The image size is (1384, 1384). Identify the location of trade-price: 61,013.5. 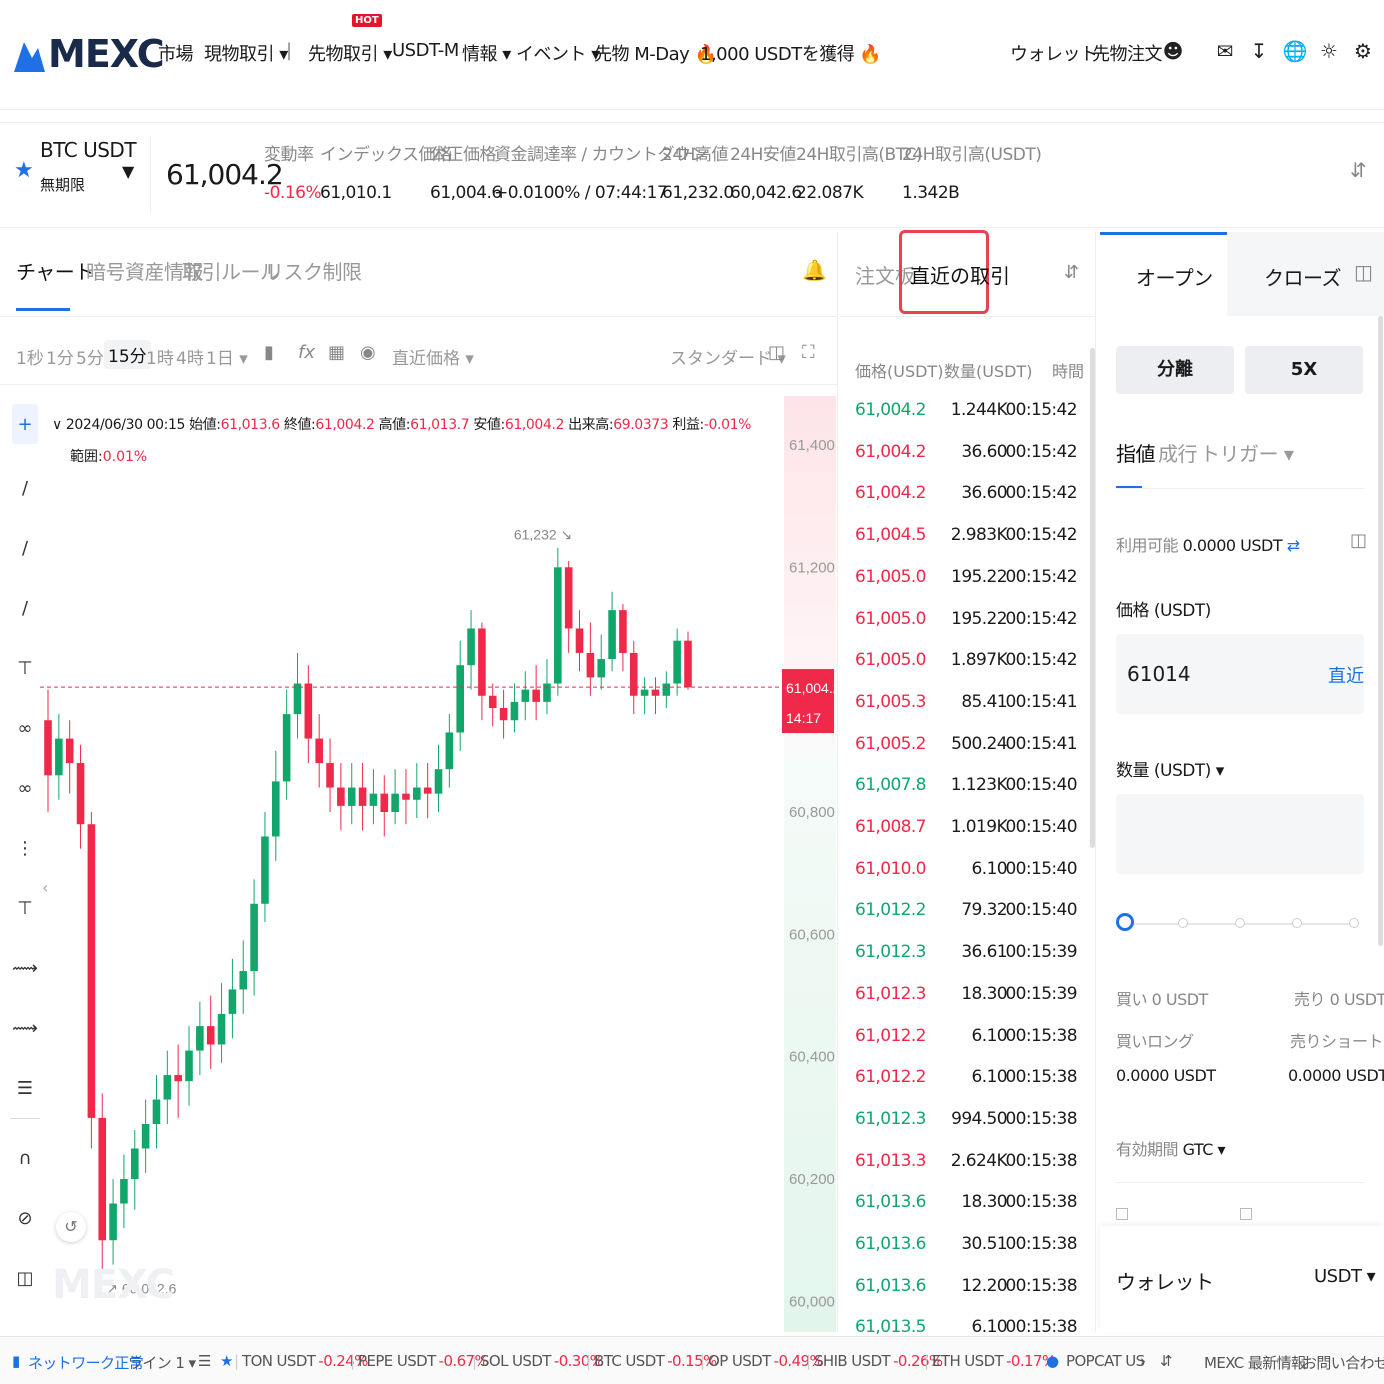
(891, 1325).